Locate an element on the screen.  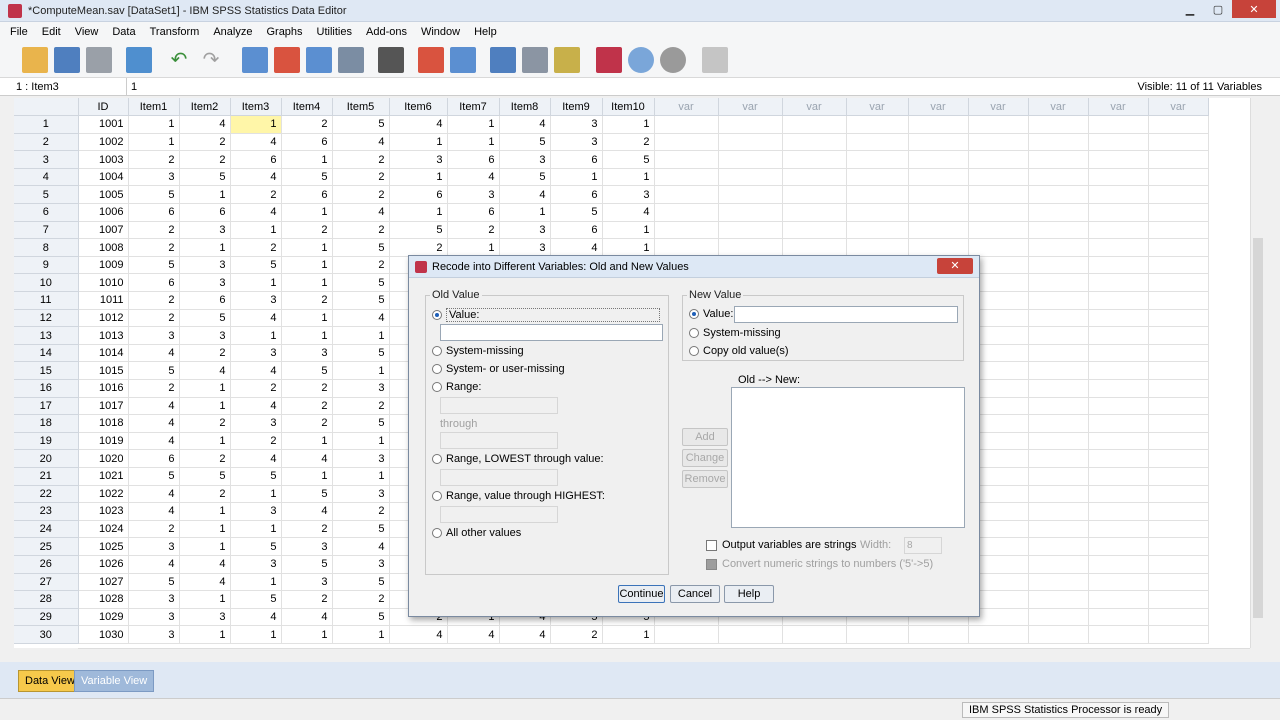
menu-transform: Transform is located at coordinates (175, 32).